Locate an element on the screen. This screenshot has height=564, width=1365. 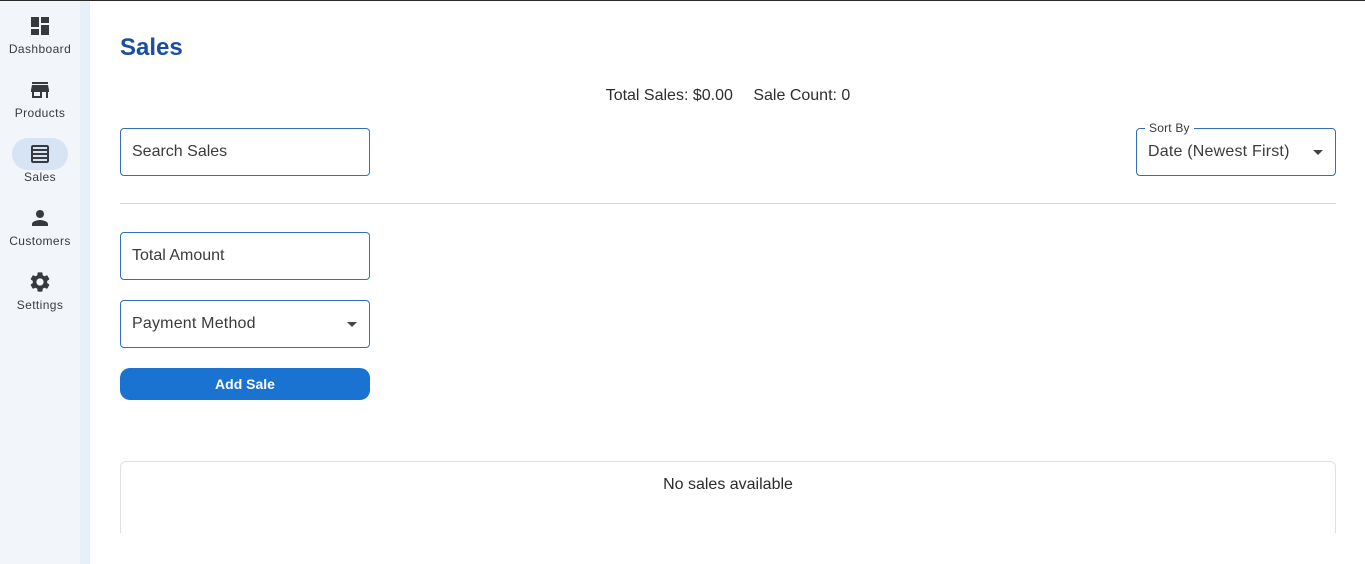
sales-summary: Total Sales: $0.00 Sale Count: 0 is located at coordinates (727, 96).